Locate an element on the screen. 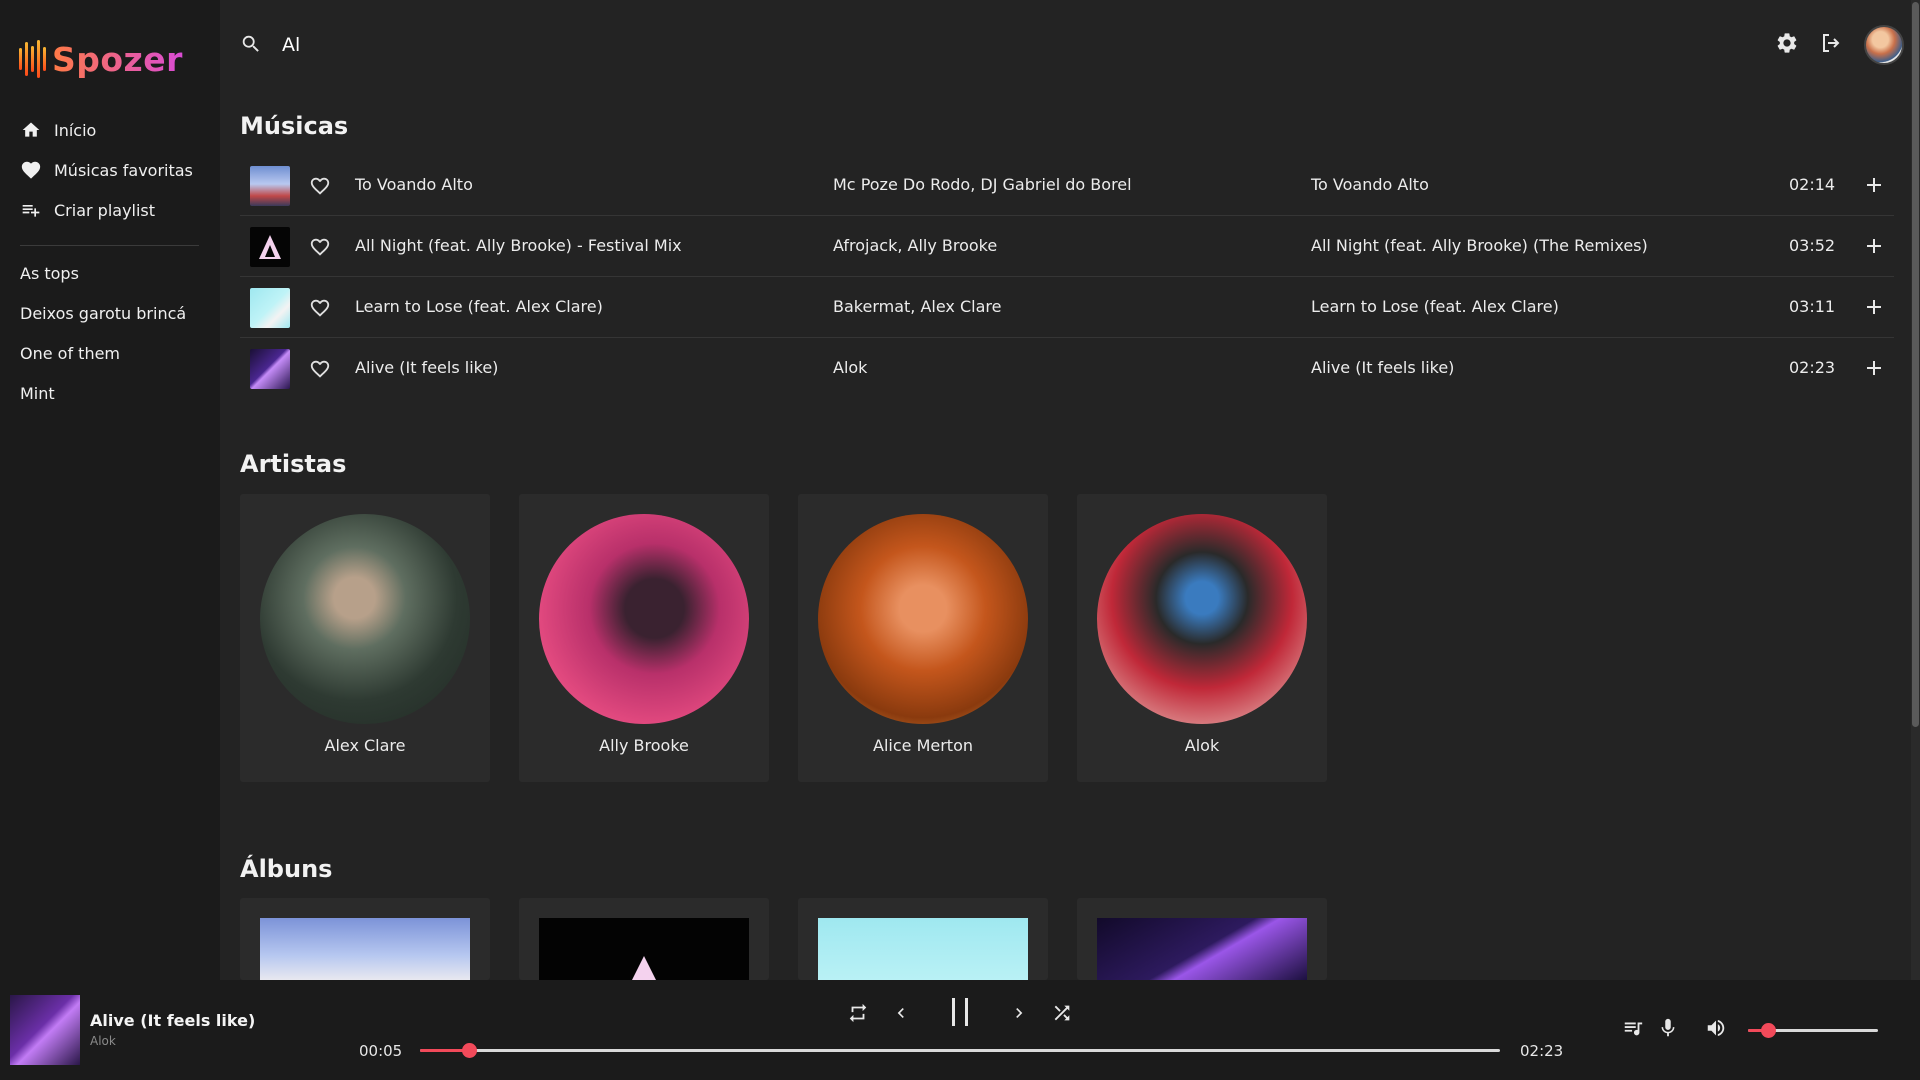 Image resolution: width=1920 pixels, height=1080 pixels. logout-icon is located at coordinates (1831, 45).